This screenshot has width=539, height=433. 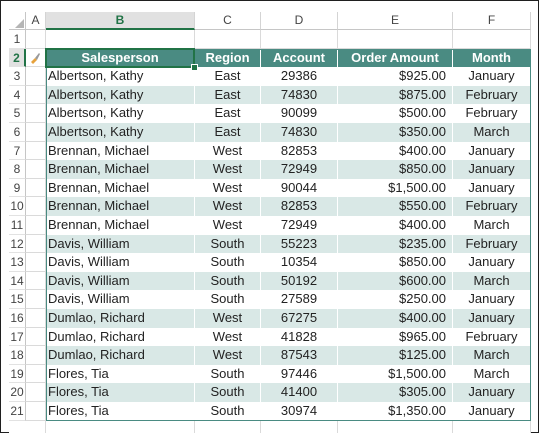 What do you see at coordinates (299, 411) in the screenshot?
I see `table-cell: 30974` at bounding box center [299, 411].